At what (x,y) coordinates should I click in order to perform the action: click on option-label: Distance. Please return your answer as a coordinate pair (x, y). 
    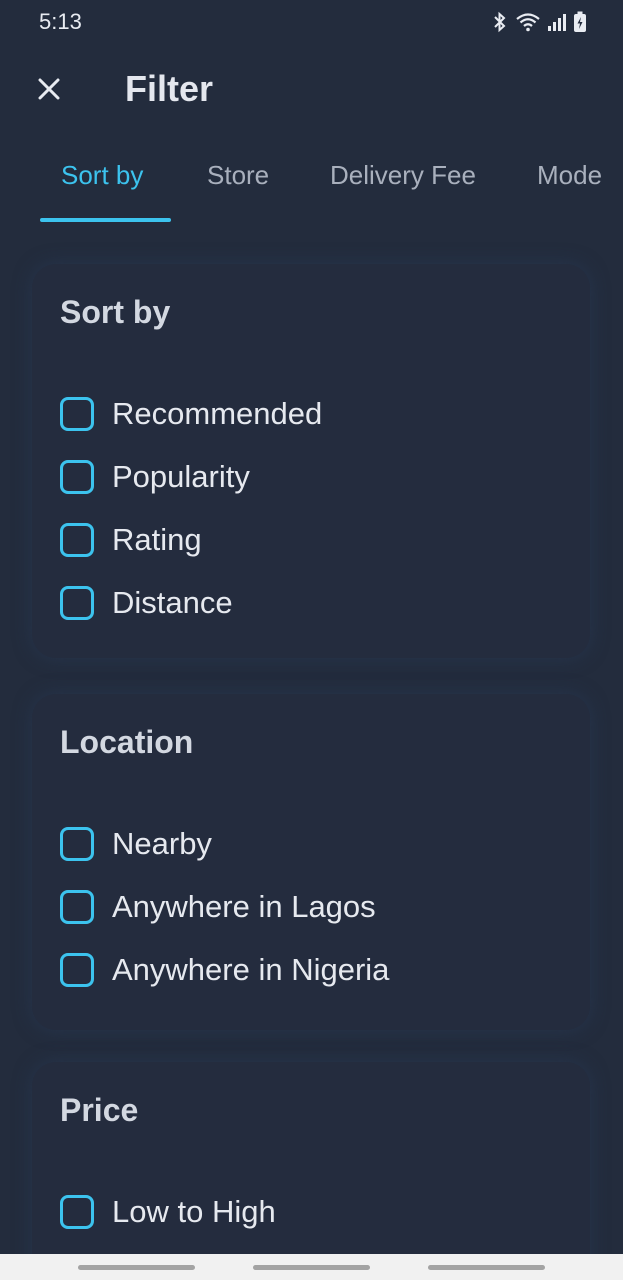
    Looking at the image, I should click on (172, 602).